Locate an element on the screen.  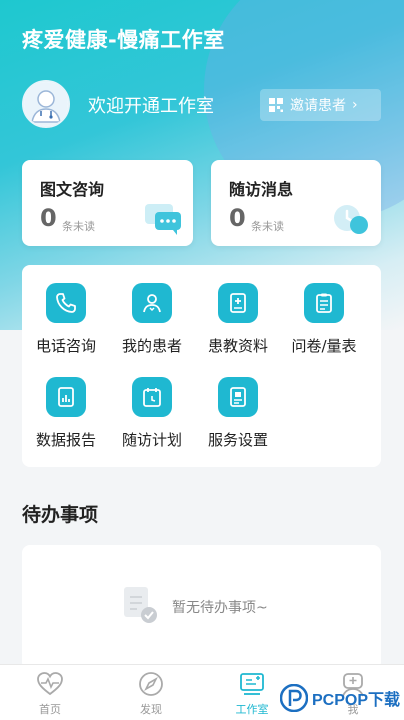
doctor-avatar-icon is located at coordinates (46, 104).